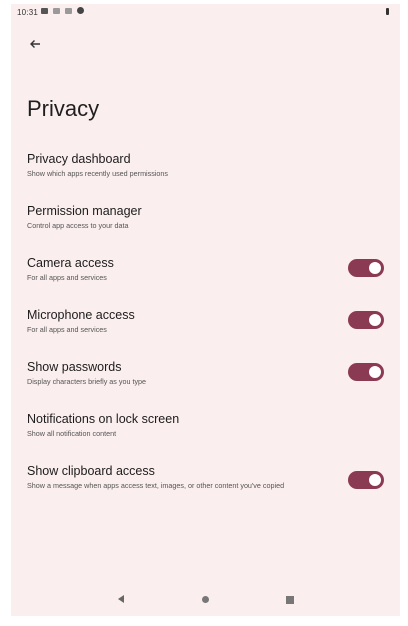  Describe the element at coordinates (81, 315) in the screenshot. I see `item-title: Microphone access` at that location.